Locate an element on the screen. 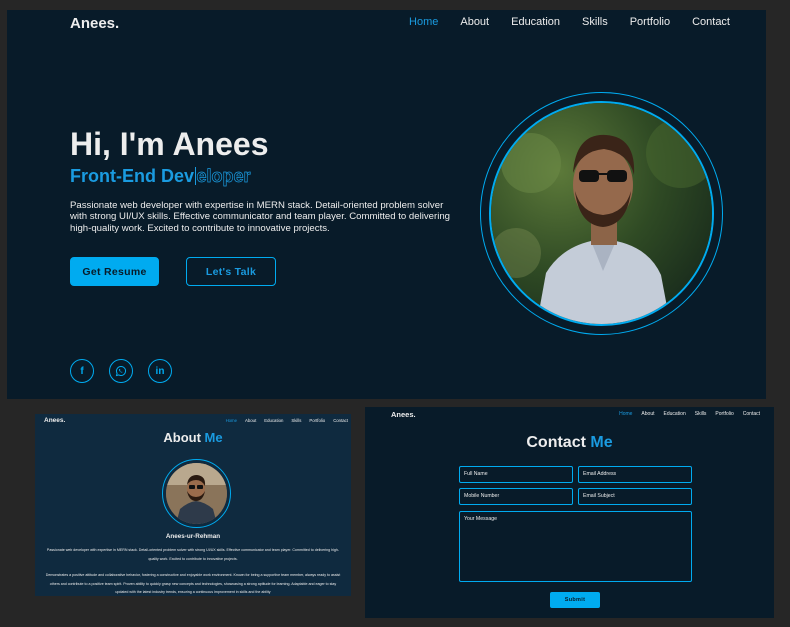  email-field: Email Address is located at coordinates (635, 474).